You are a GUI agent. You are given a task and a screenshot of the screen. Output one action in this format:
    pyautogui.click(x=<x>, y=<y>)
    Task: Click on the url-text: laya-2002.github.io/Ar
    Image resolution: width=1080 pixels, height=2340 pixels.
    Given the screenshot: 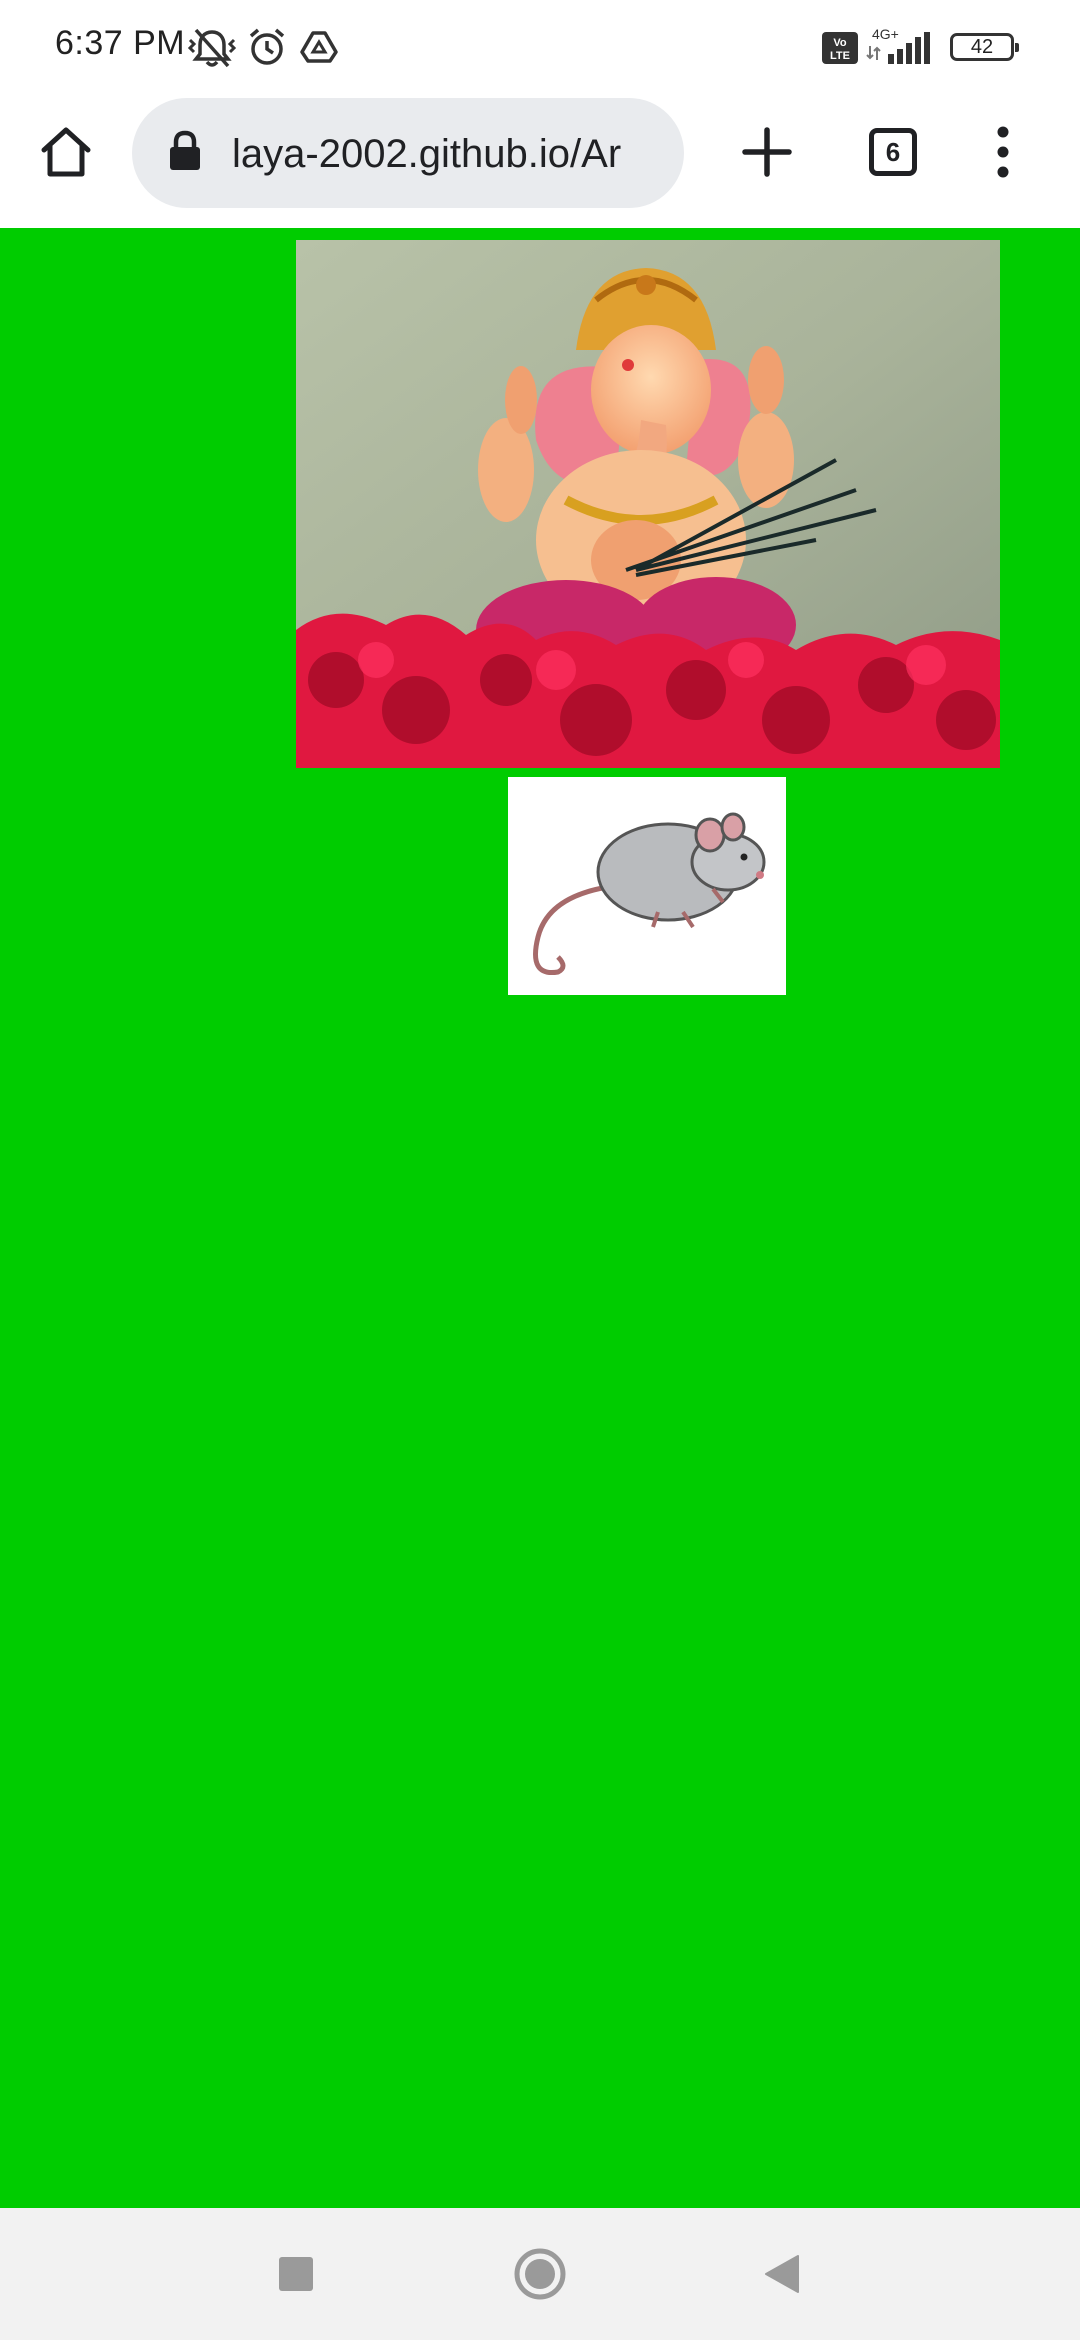 What is the action you would take?
    pyautogui.click(x=427, y=154)
    